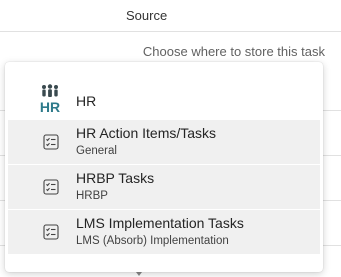 The height and width of the screenshot is (277, 341). I want to click on option-subtitle: General, so click(96, 151).